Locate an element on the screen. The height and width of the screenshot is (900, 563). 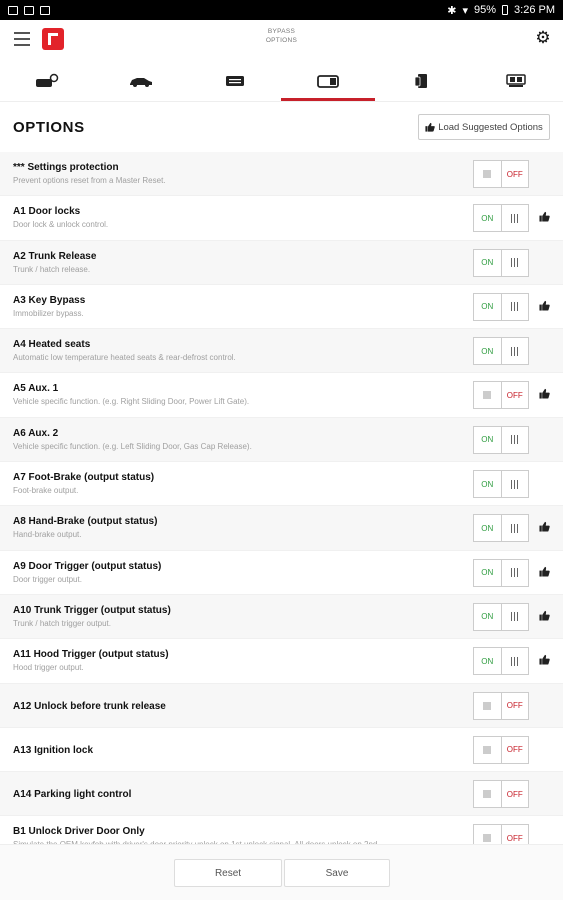
module-icon is located at coordinates (234, 80).